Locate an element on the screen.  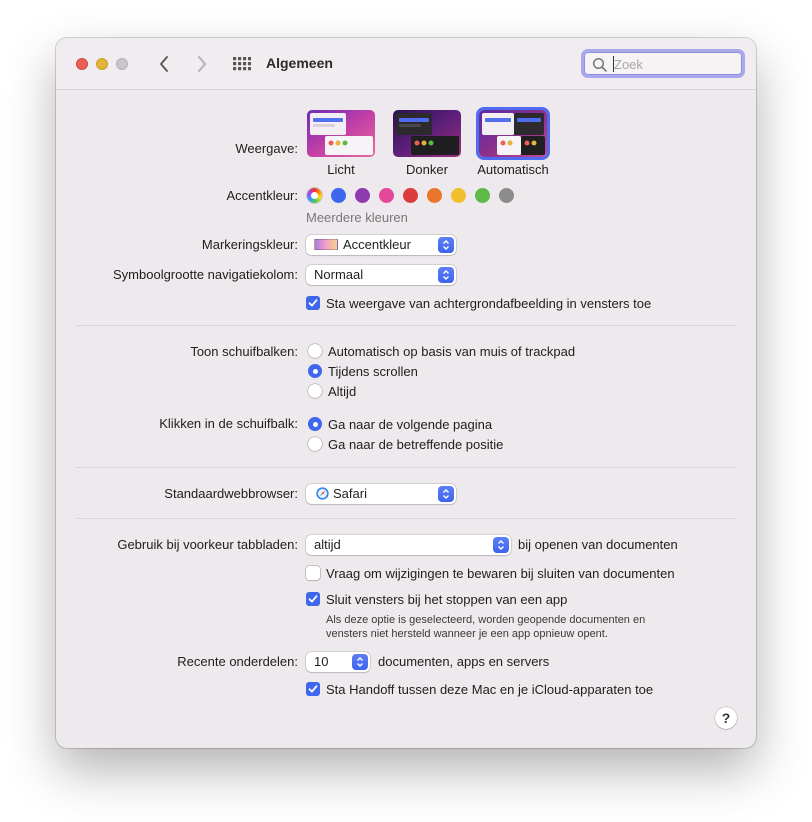
default-browser-label: Standaardwebbrowser: is located at coordinates (231, 493).